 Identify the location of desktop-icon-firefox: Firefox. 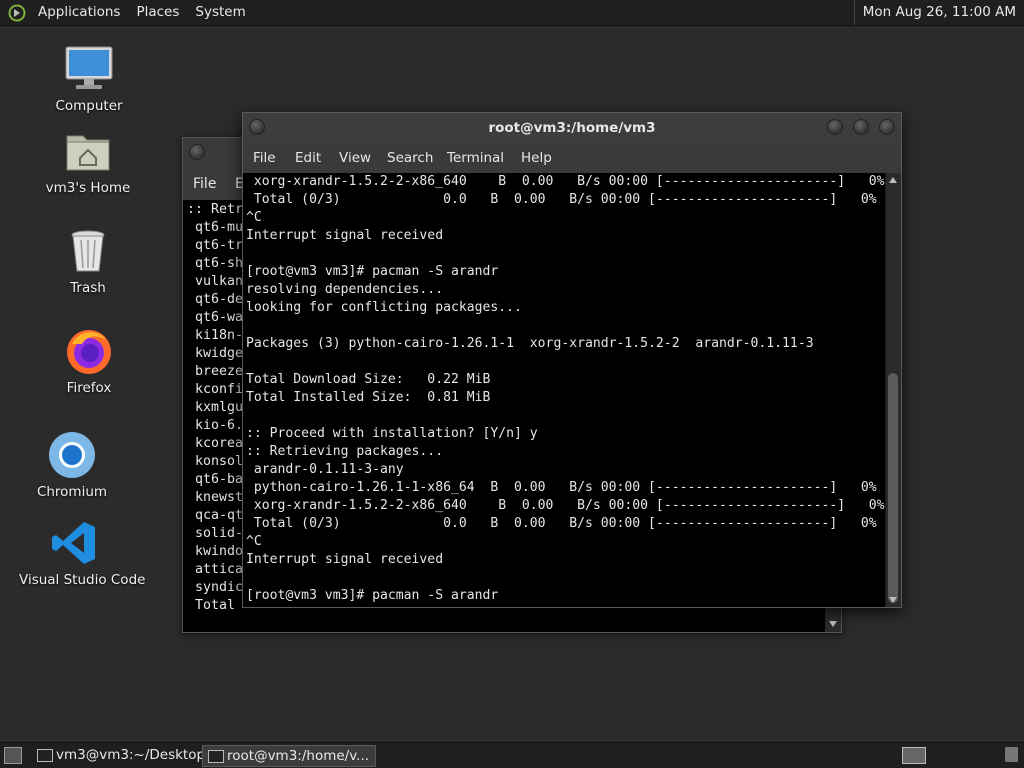
(89, 361).